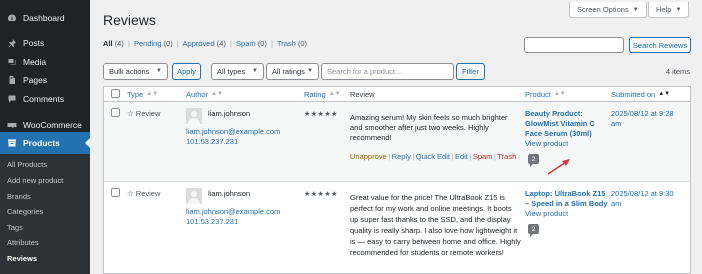 The width and height of the screenshot is (702, 274). What do you see at coordinates (12, 18) in the screenshot?
I see `dashboard-icon` at bounding box center [12, 18].